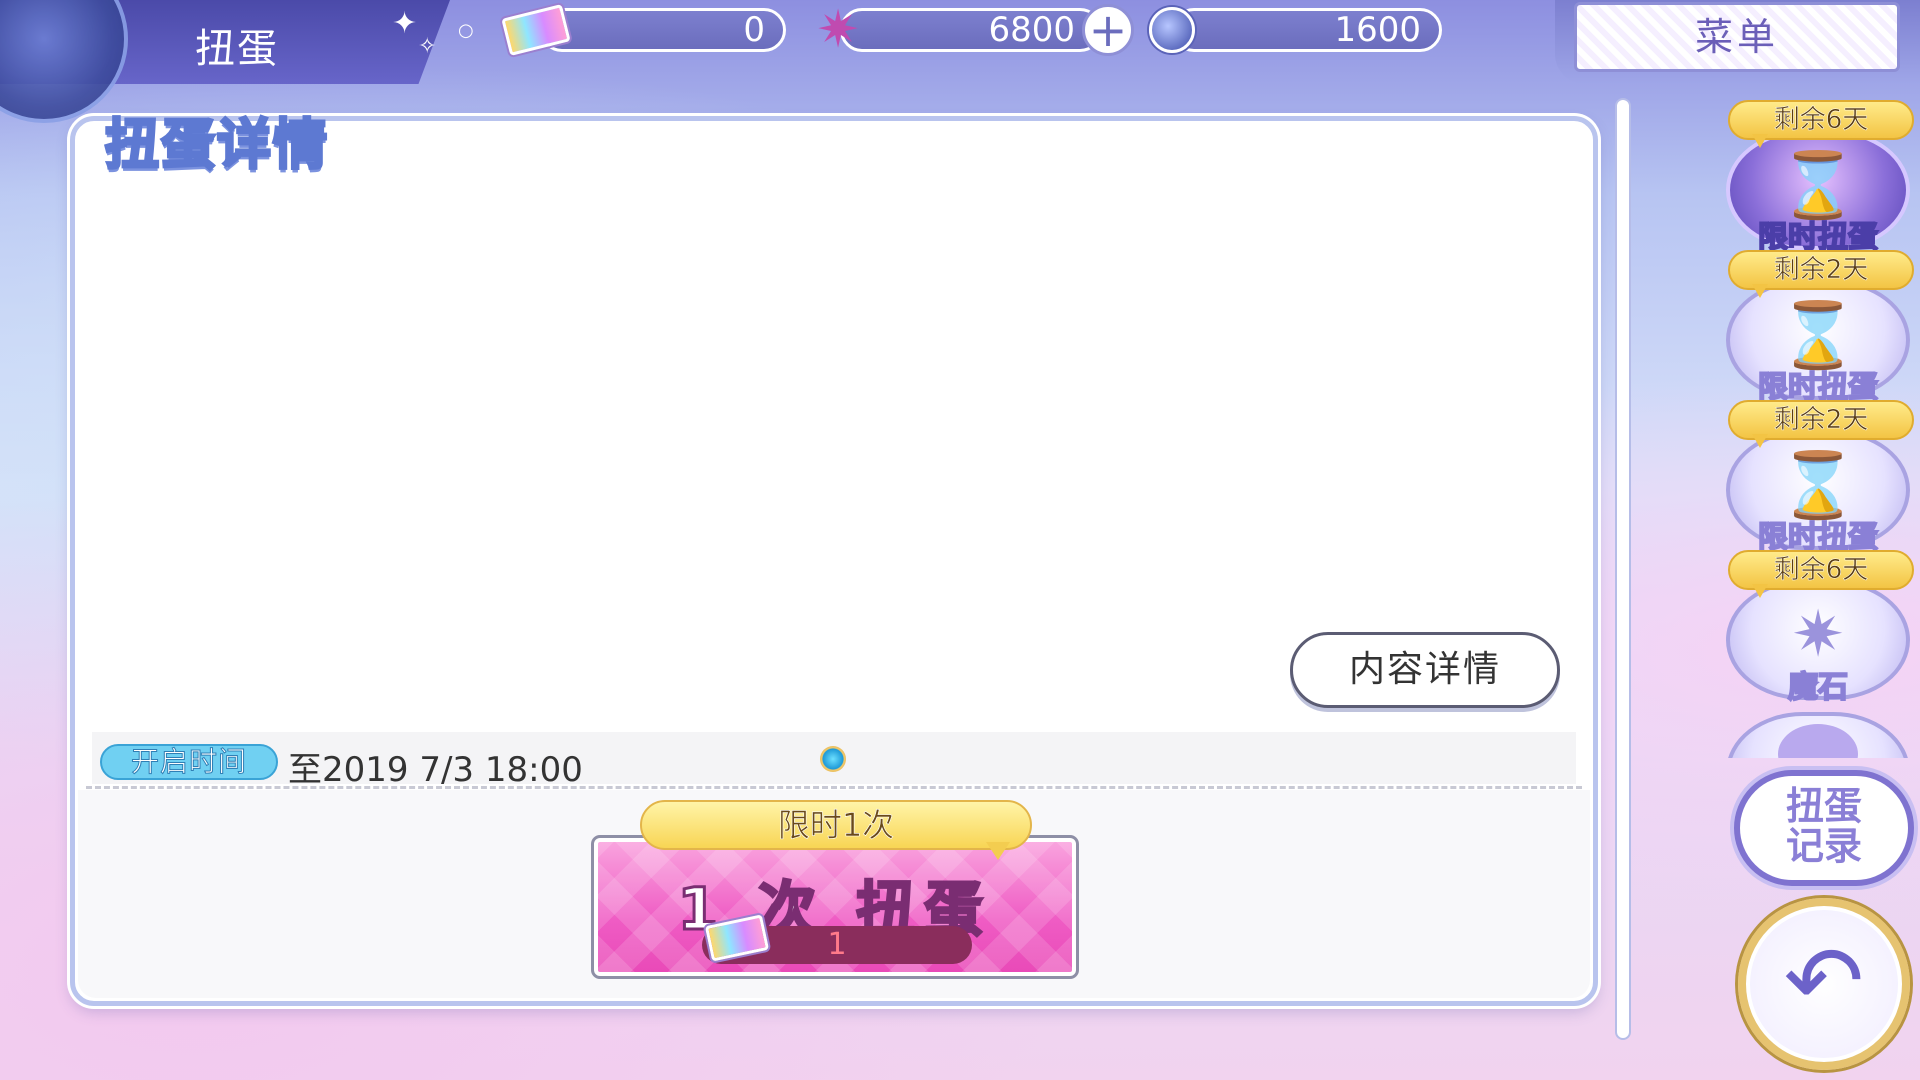 The image size is (1920, 1080). What do you see at coordinates (1823, 846) in the screenshot?
I see `record-label-line2: 记录` at bounding box center [1823, 846].